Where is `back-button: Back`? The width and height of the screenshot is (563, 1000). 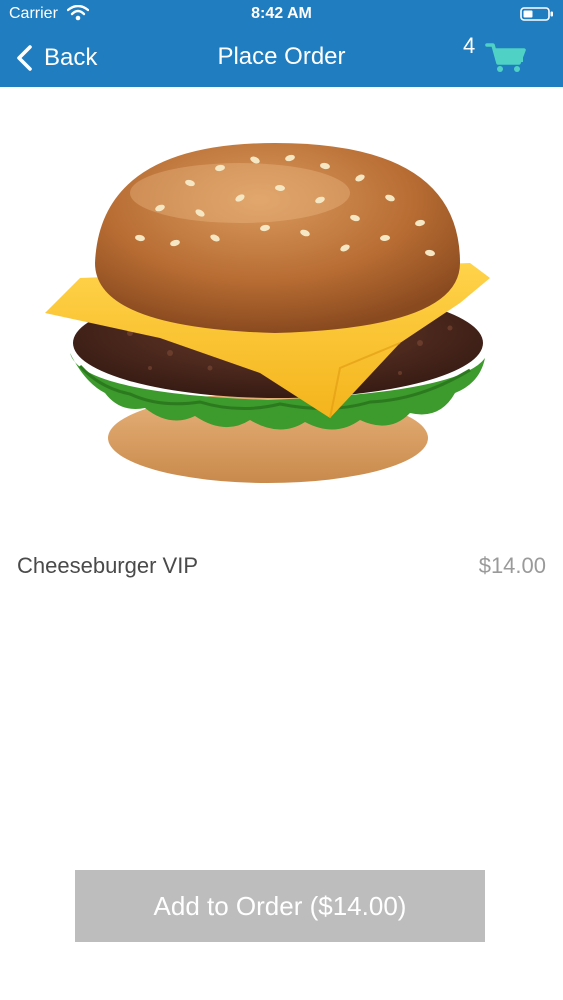 back-button: Back is located at coordinates (55, 58).